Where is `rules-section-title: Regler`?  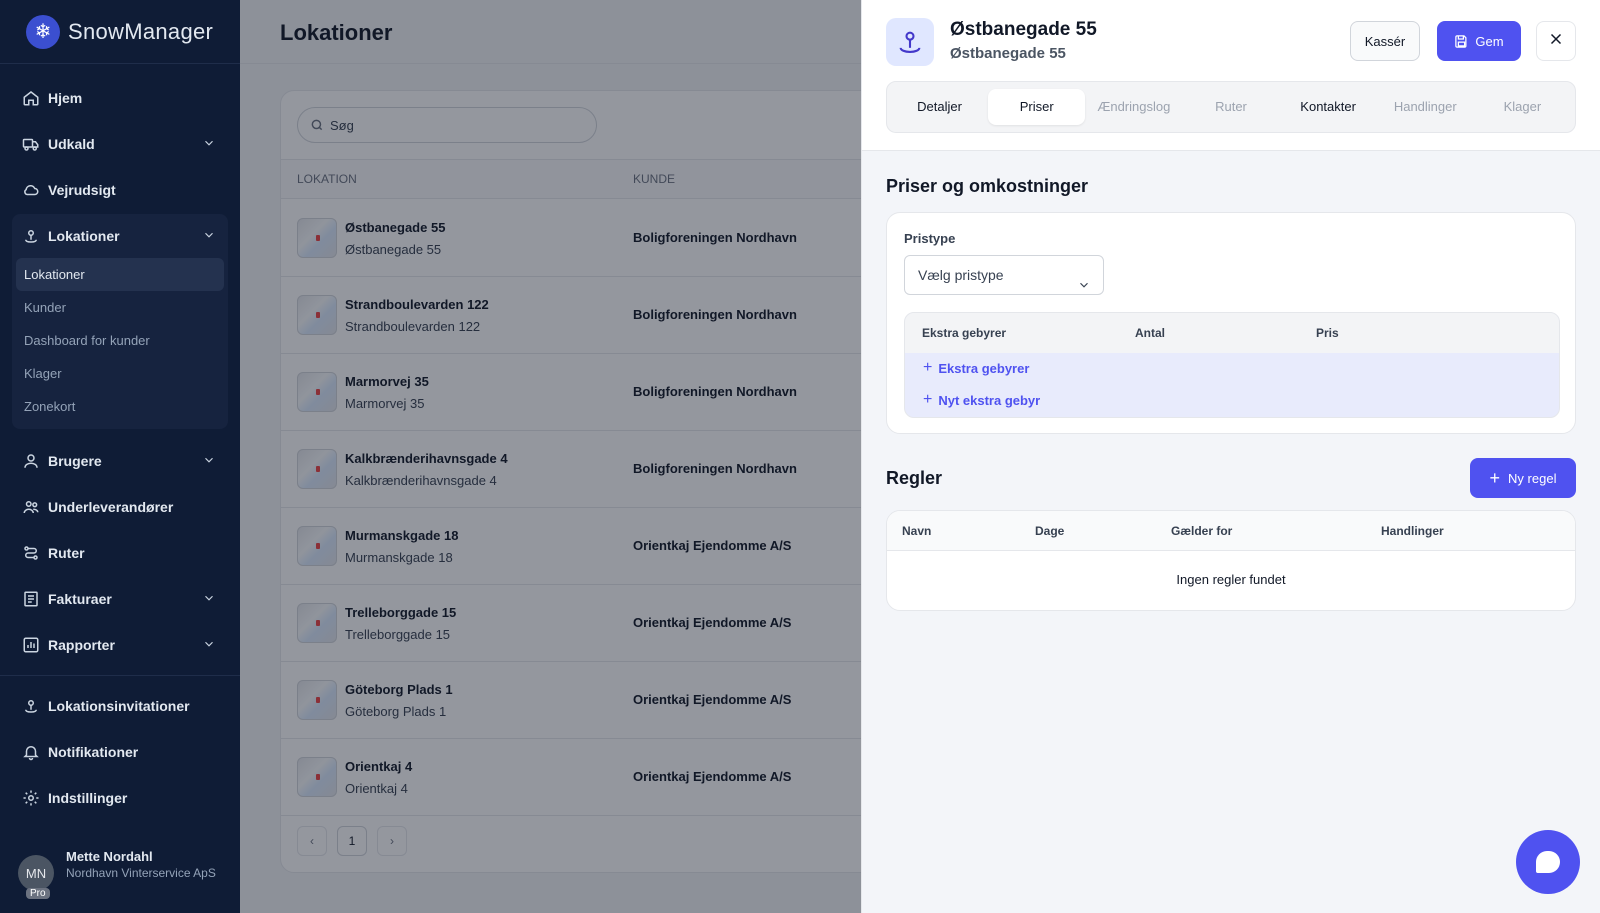 rules-section-title: Regler is located at coordinates (914, 478).